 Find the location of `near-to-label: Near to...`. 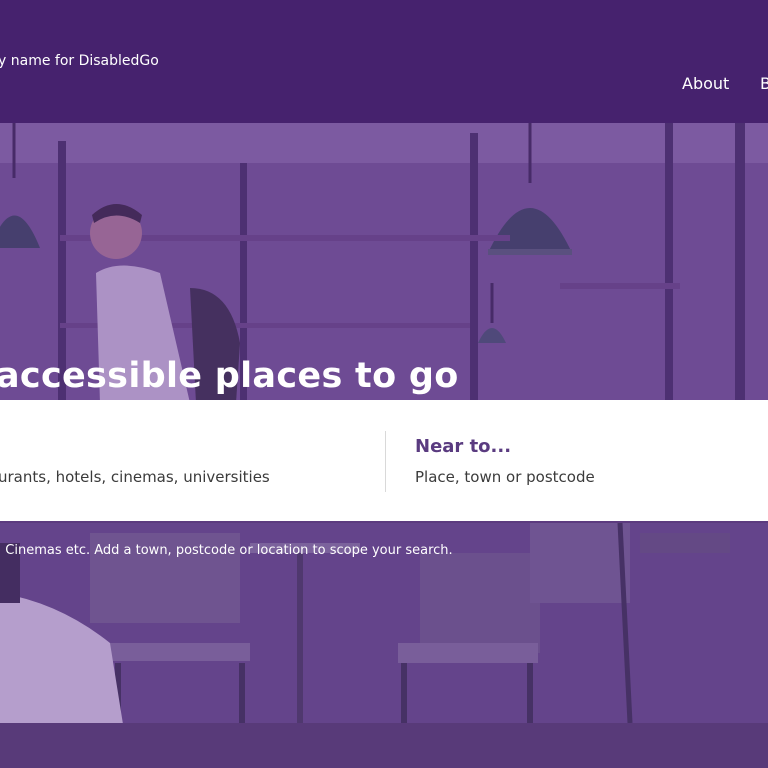

near-to-label: Near to... is located at coordinates (463, 446).